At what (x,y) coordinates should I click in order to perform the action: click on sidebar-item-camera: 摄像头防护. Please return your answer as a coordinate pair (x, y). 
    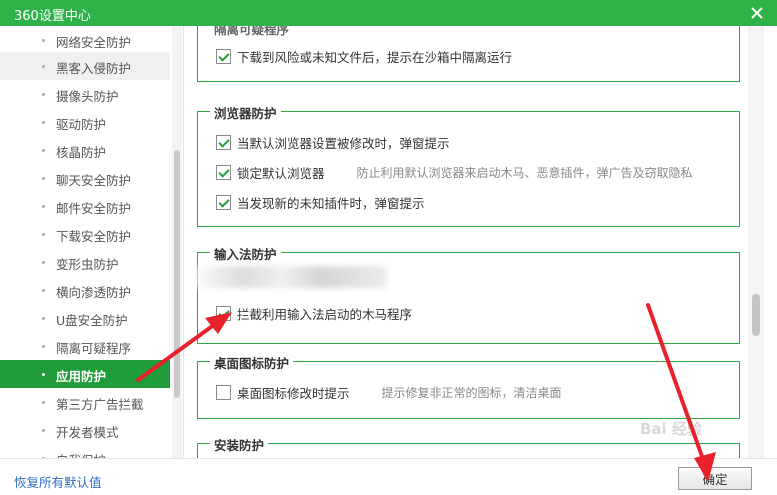
    Looking at the image, I should click on (85, 94).